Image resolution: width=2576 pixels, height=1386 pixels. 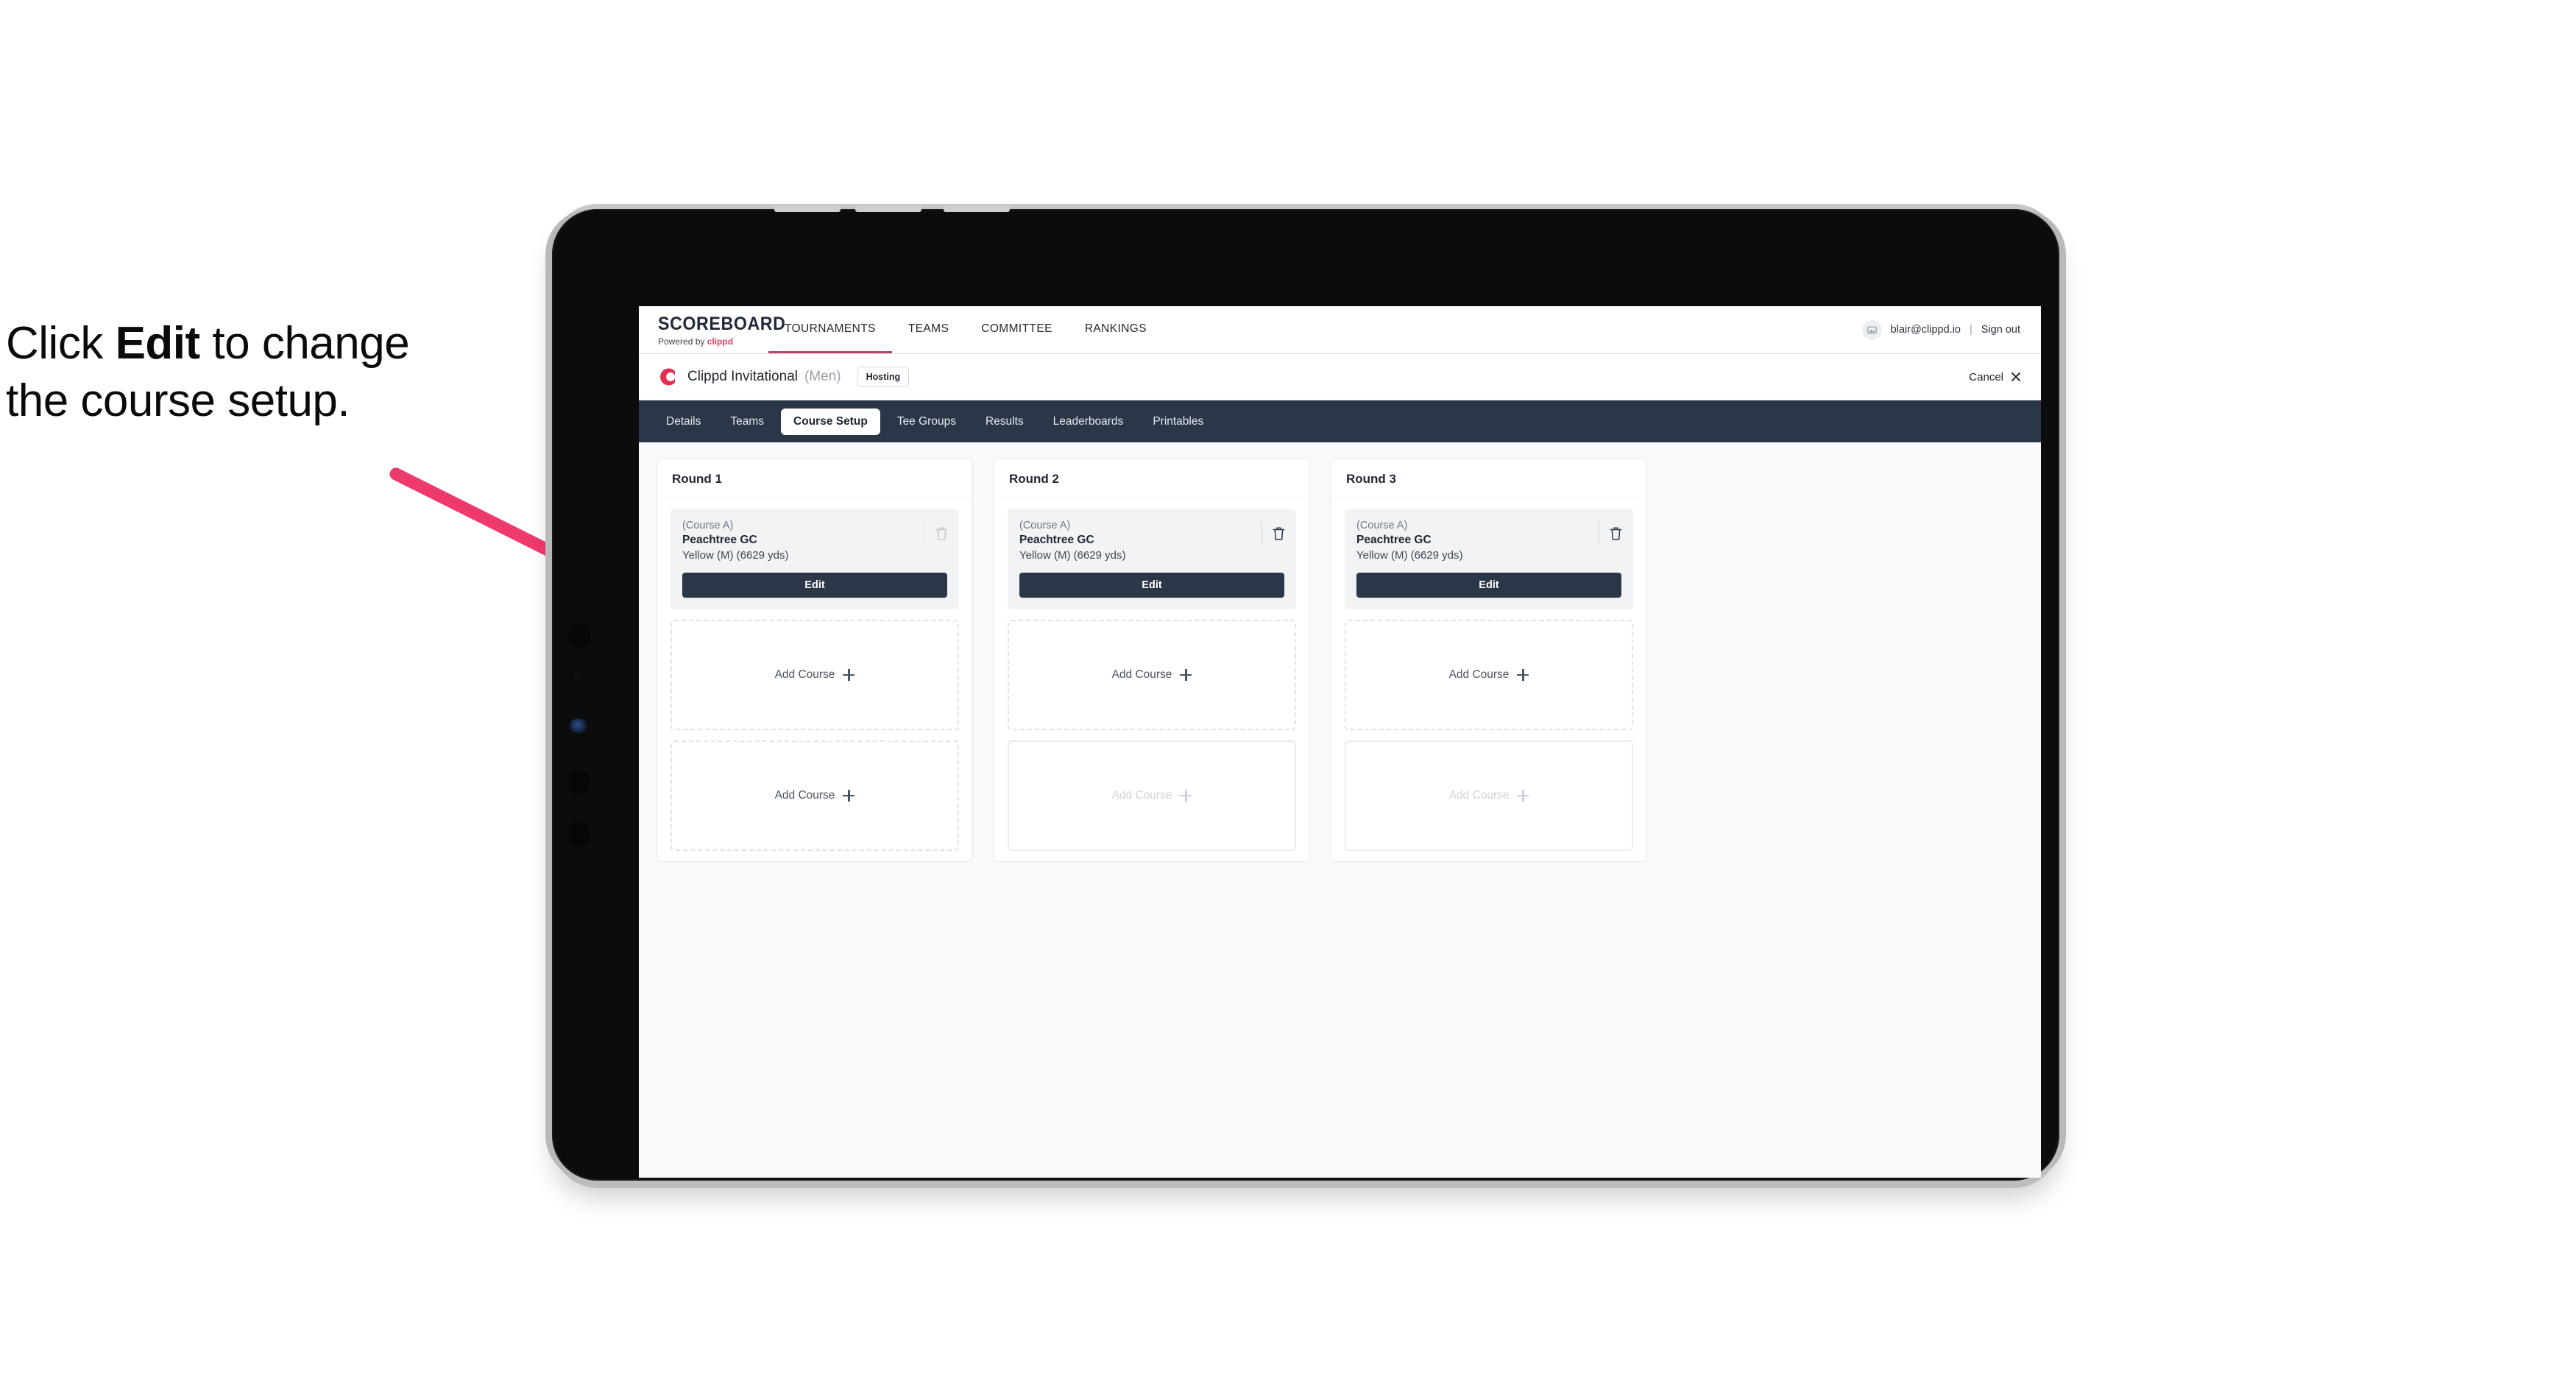 I want to click on tab-details: Details, so click(x=683, y=422).